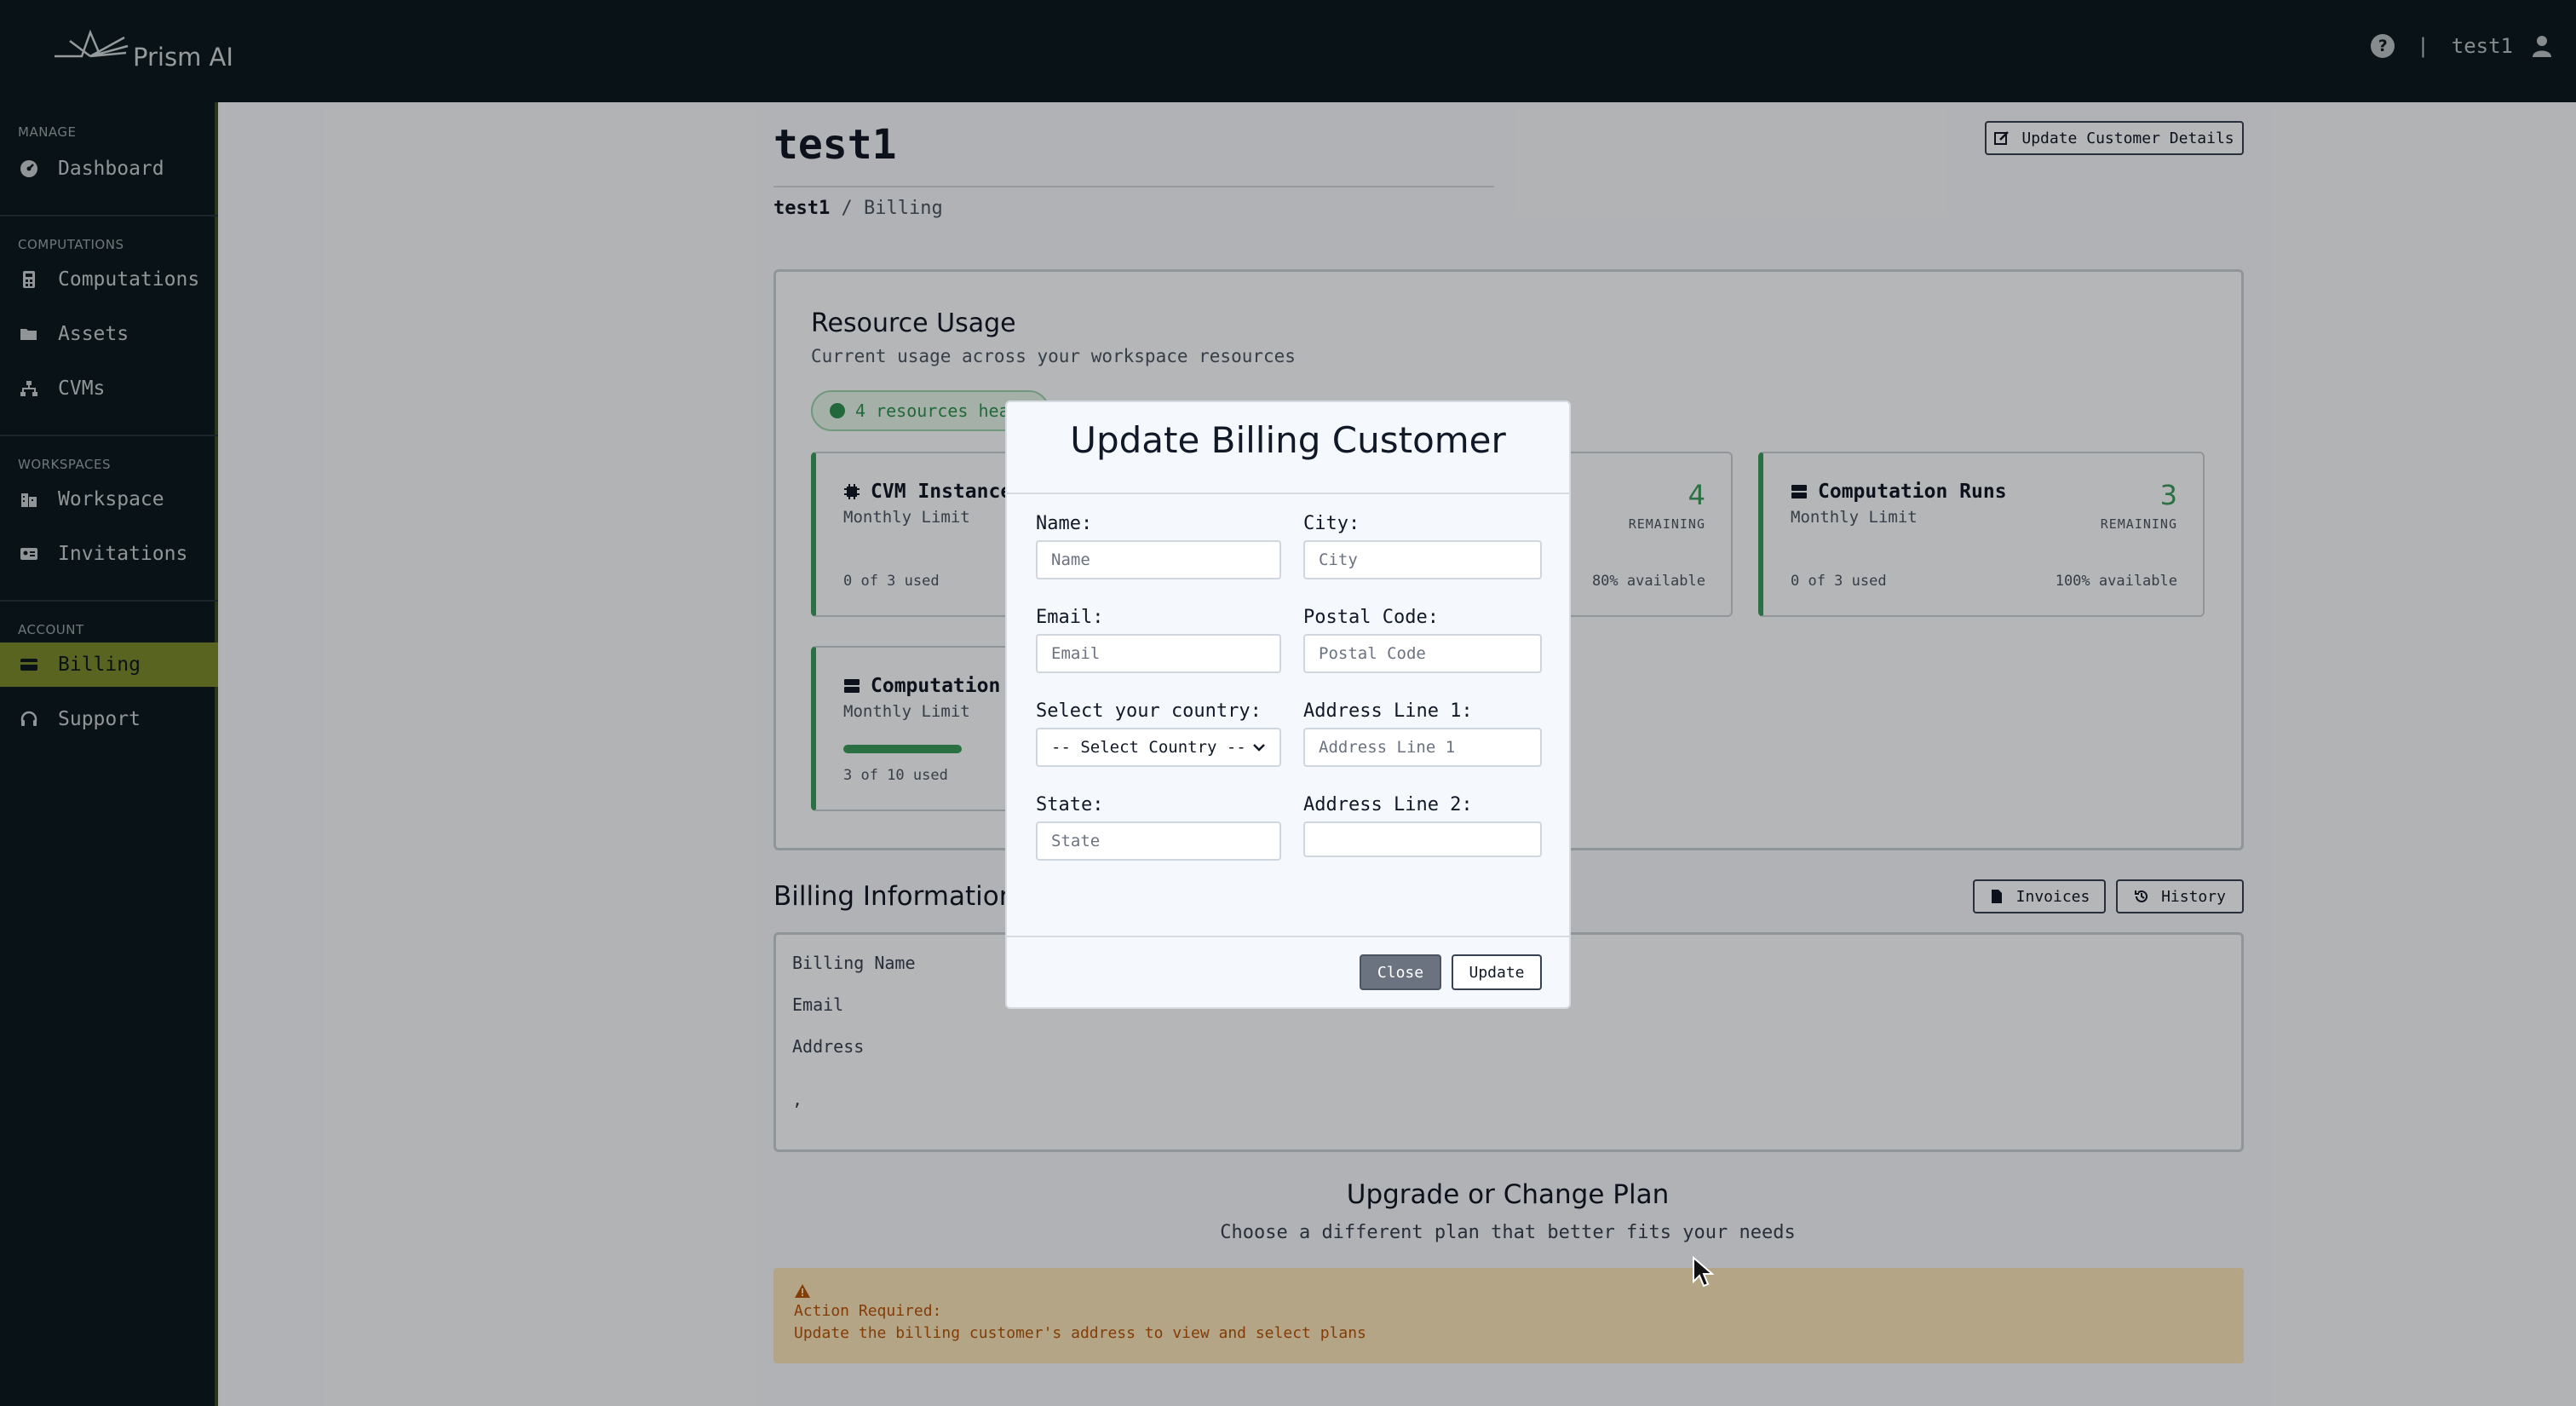 The width and height of the screenshot is (2576, 1406). What do you see at coordinates (1149, 747) in the screenshot?
I see `country-select-value: -- Select Country --` at bounding box center [1149, 747].